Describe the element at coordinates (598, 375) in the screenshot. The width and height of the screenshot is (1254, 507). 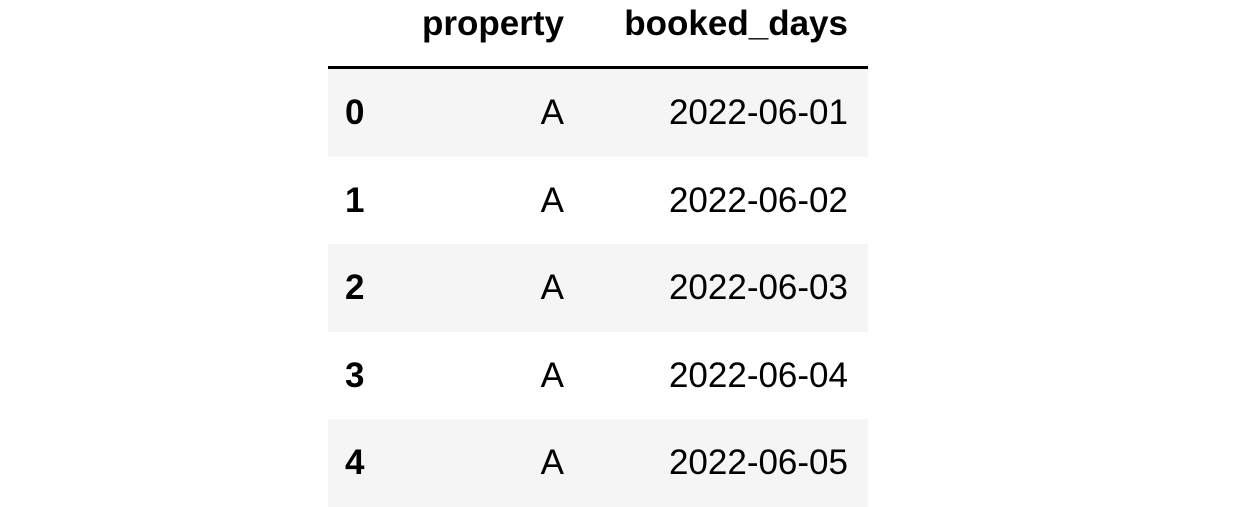
I see `table-row: 3 A 2022-06-04` at that location.